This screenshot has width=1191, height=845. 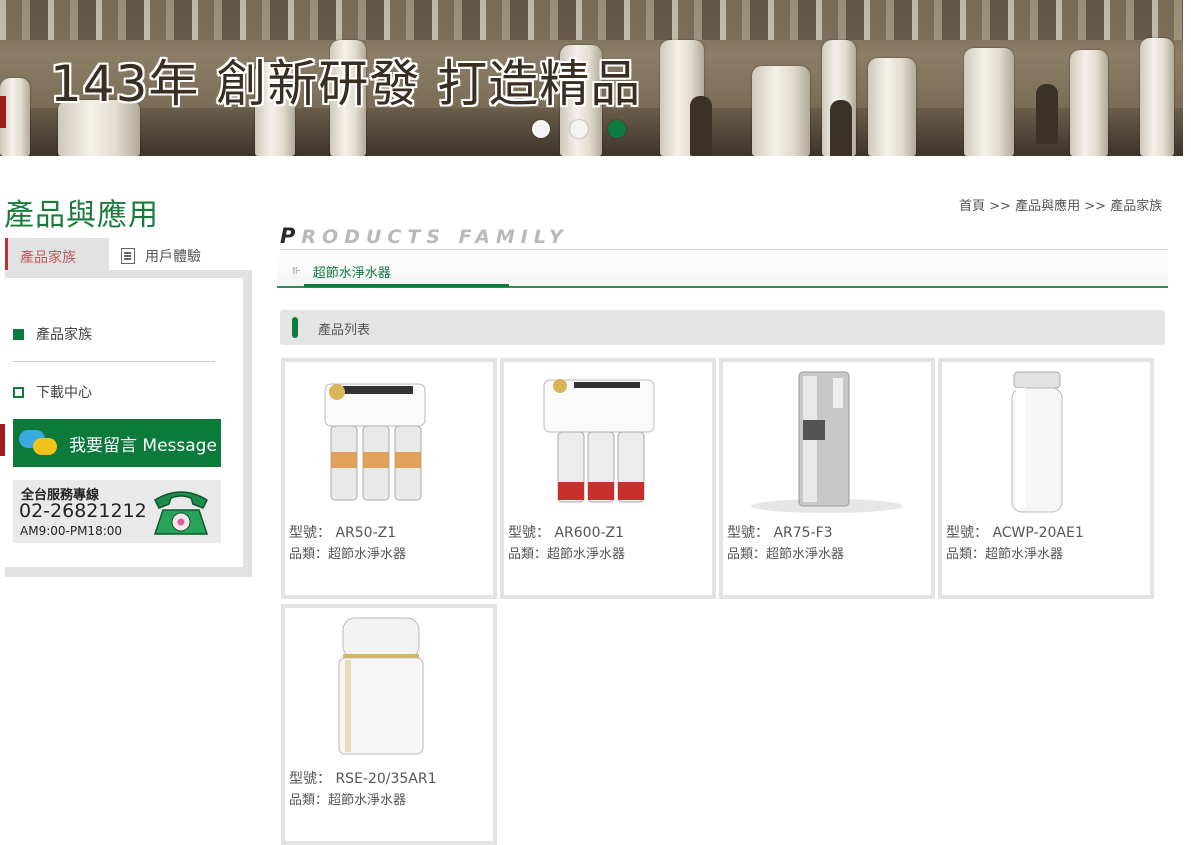 I want to click on document-icon, so click(x=128, y=256).